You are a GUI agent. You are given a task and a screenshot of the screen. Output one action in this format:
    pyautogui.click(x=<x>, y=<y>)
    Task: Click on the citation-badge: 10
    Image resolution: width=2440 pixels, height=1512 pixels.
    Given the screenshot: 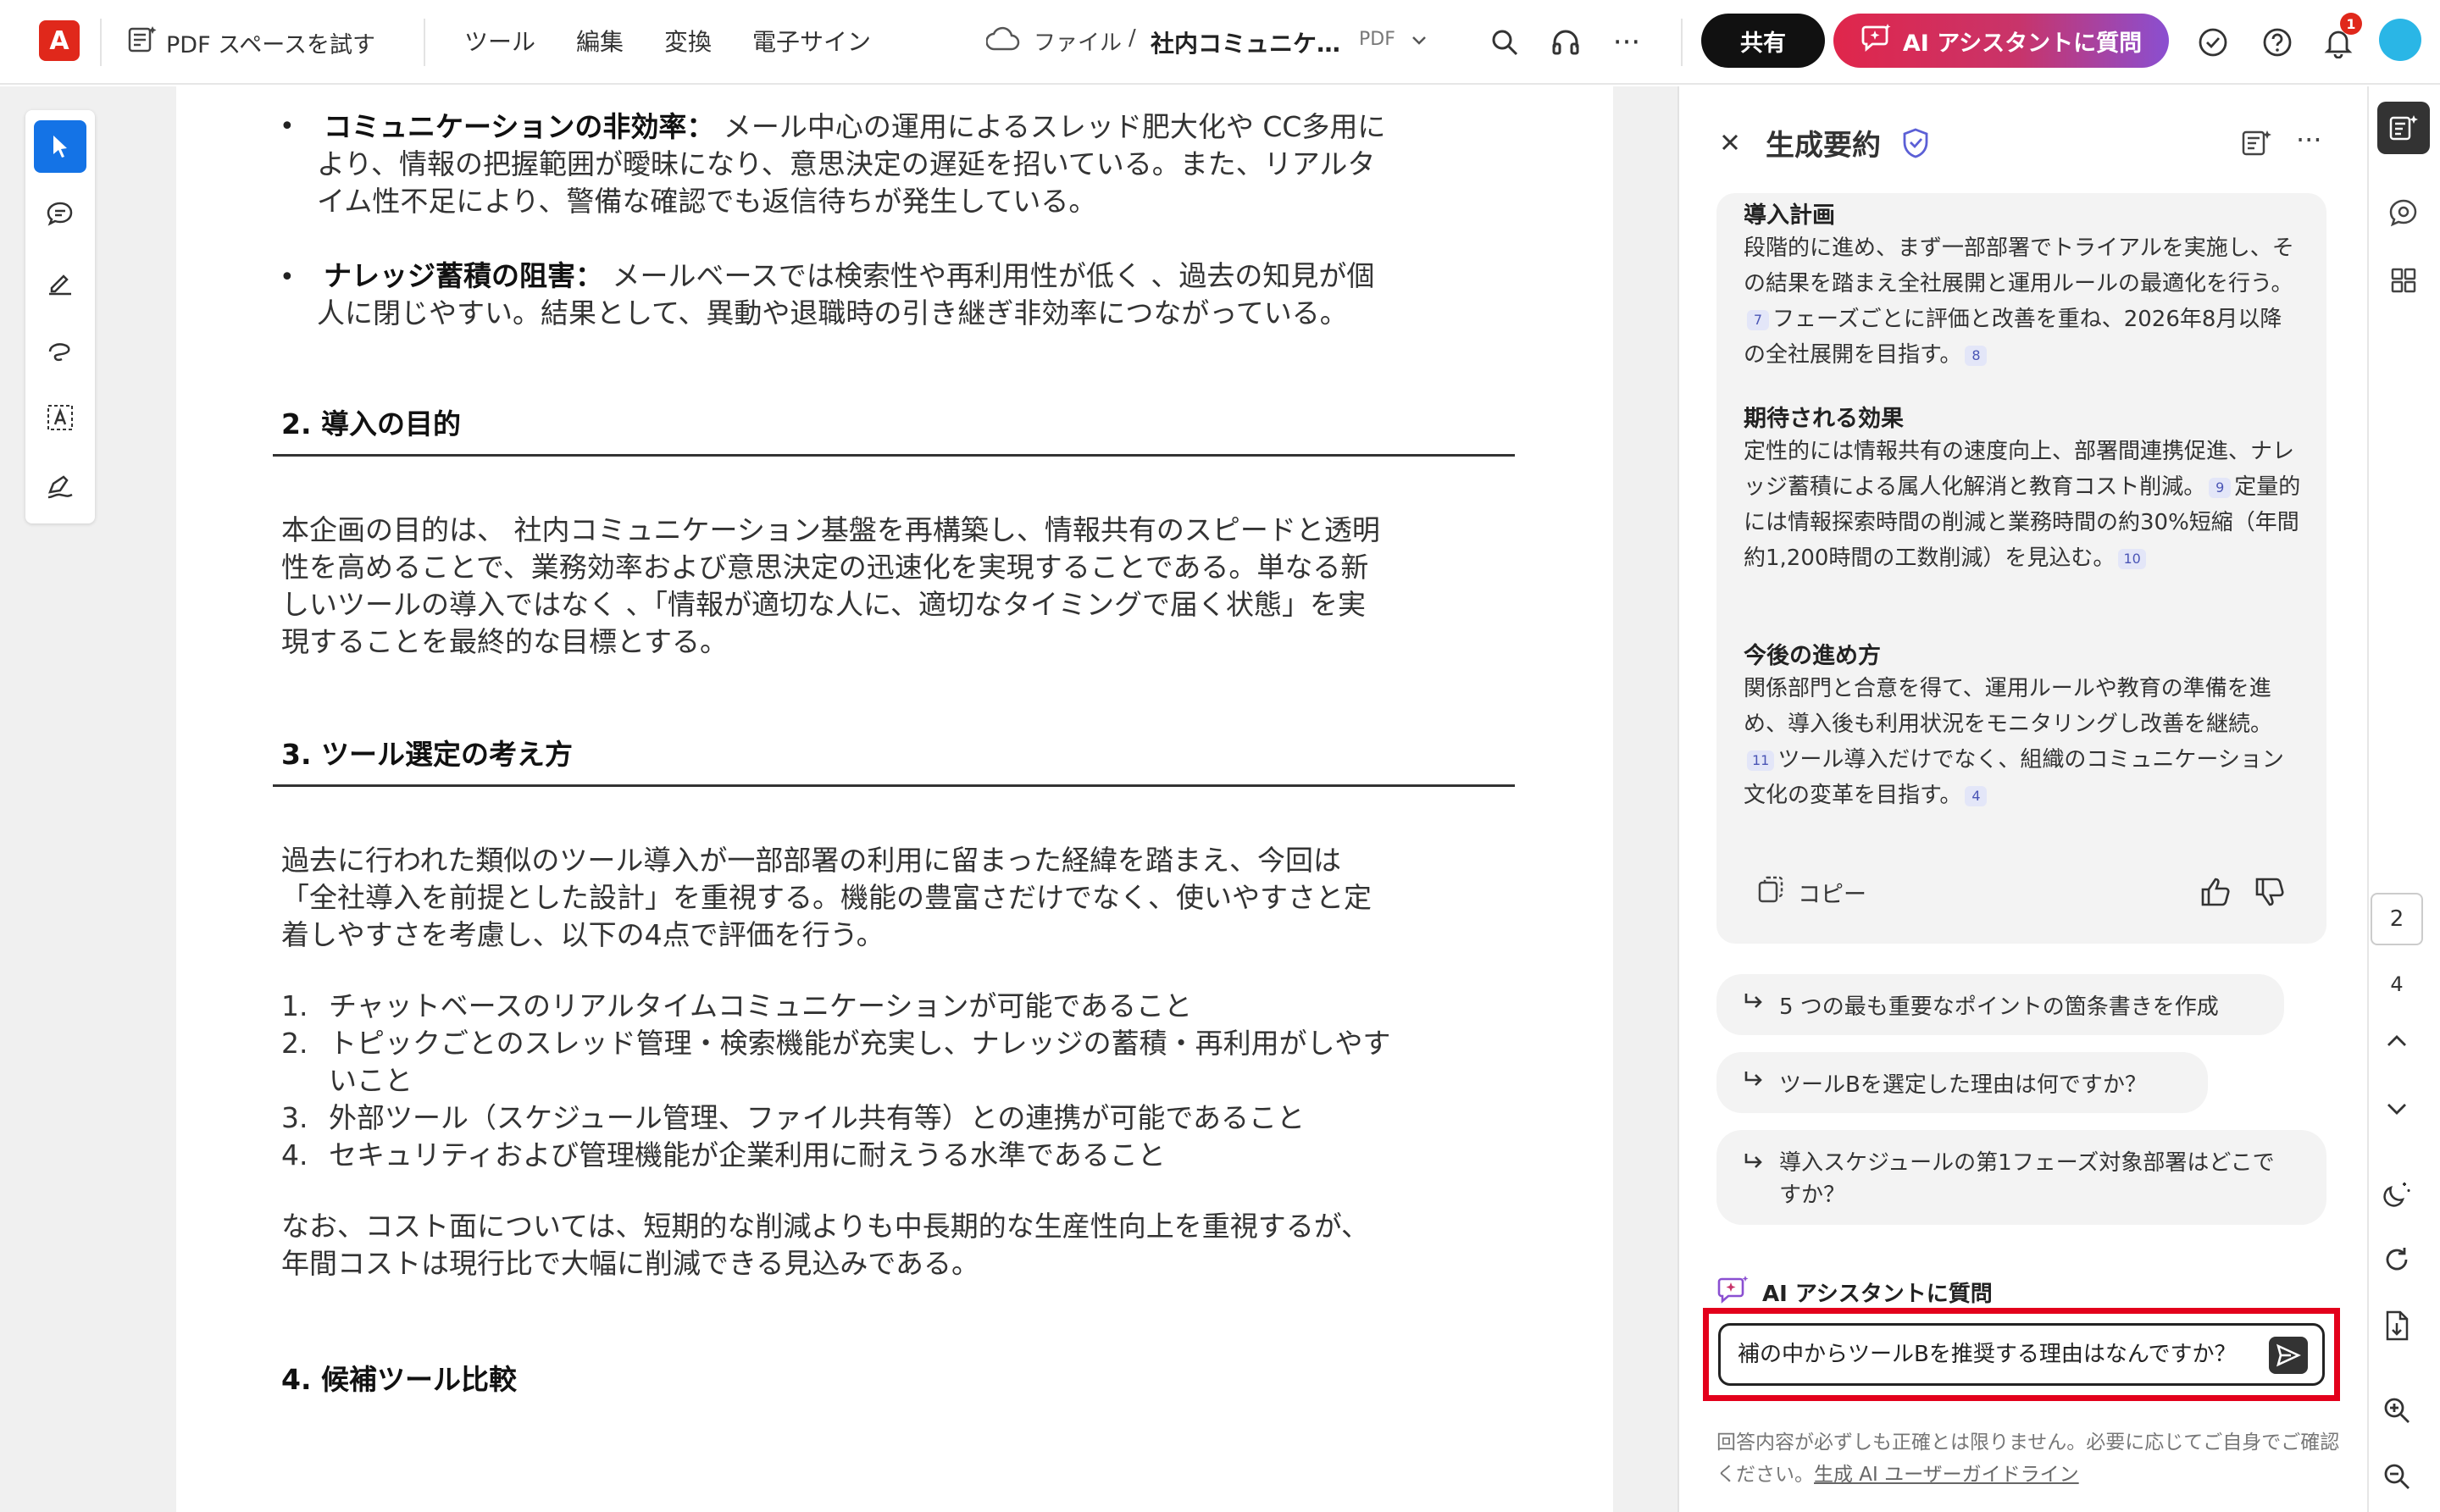 What is the action you would take?
    pyautogui.click(x=2132, y=558)
    